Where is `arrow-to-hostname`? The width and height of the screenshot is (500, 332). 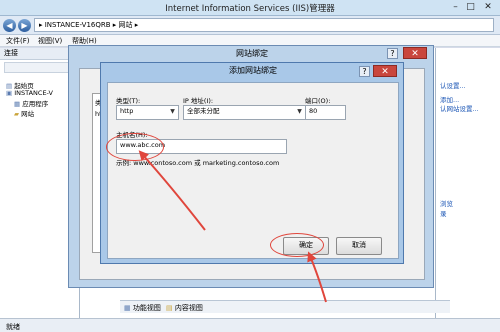 arrow-to-hostname is located at coordinates (172, 190).